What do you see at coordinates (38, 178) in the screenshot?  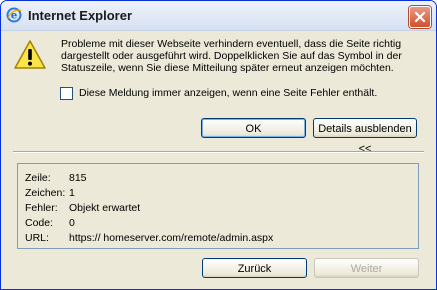 I see `detail-key: Zeile:` at bounding box center [38, 178].